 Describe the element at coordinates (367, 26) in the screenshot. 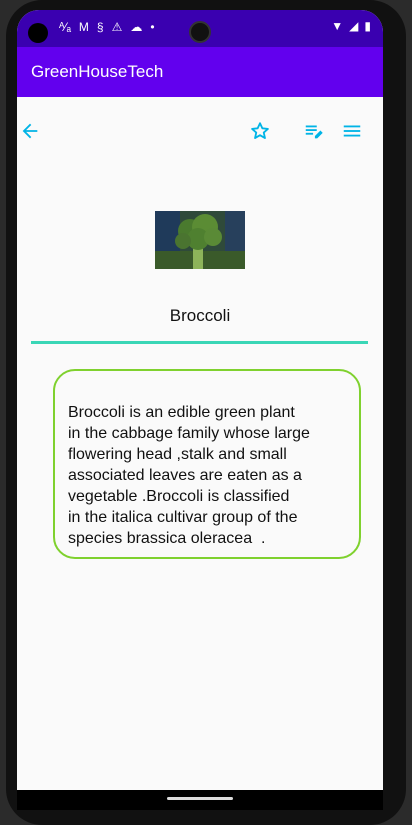

I see `battery-icon: ▮` at that location.